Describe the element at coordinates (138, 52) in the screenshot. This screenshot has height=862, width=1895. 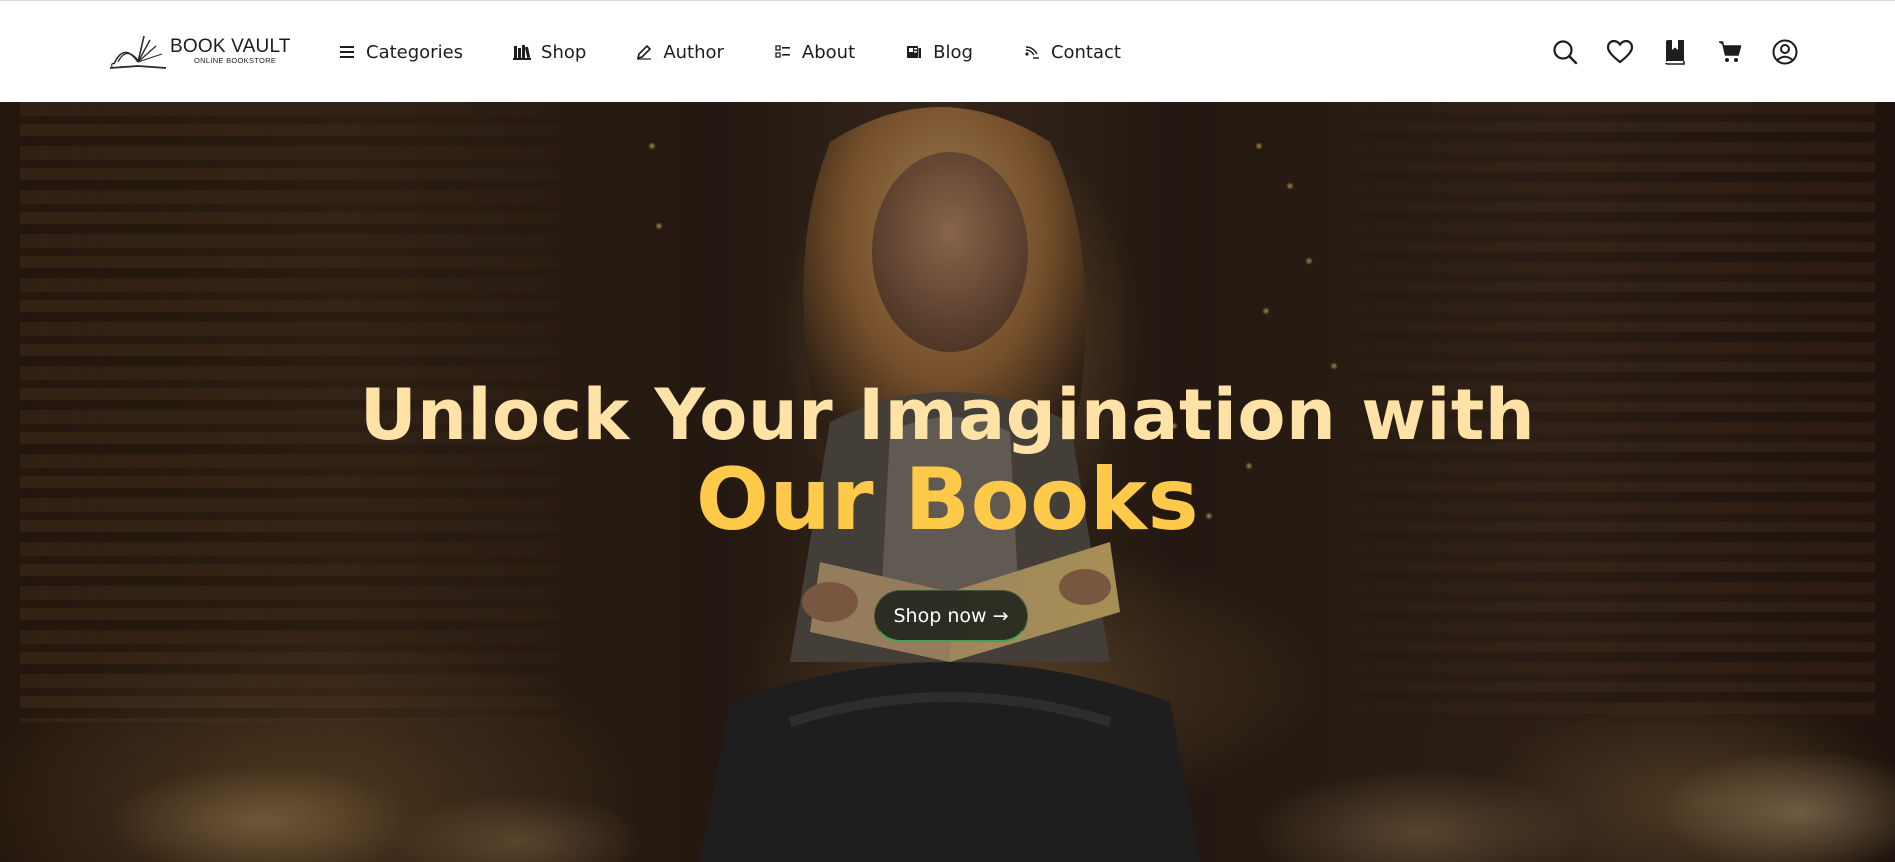
I see `open-book-logo-icon` at that location.